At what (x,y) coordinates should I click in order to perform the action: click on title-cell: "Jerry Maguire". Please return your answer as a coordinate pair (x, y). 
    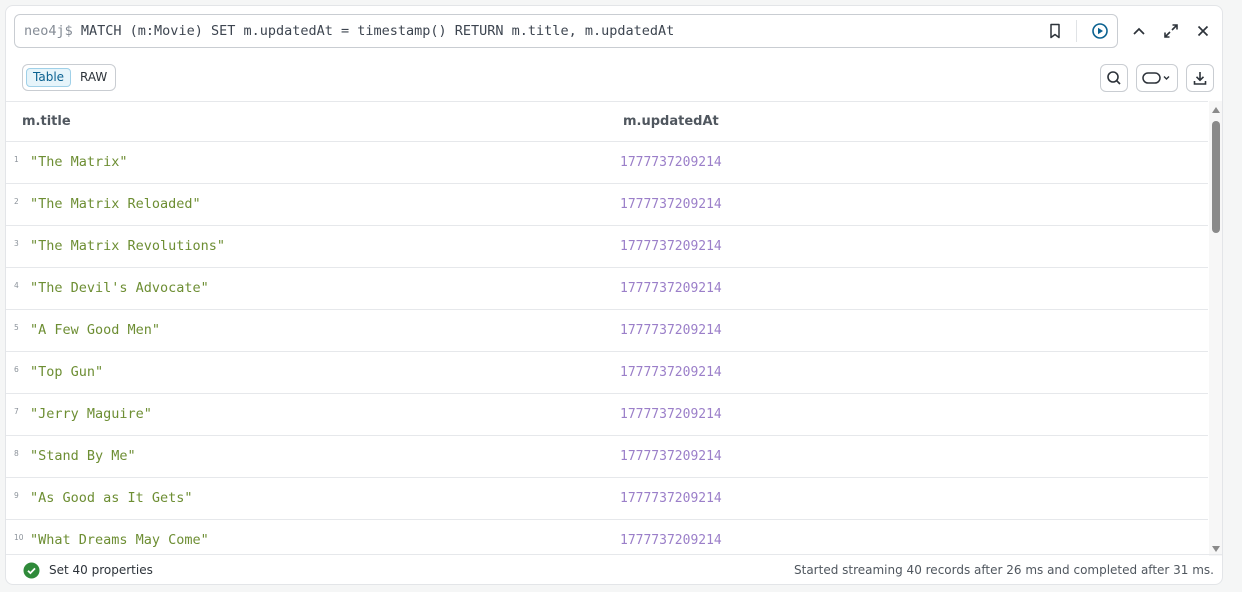
    Looking at the image, I should click on (91, 414).